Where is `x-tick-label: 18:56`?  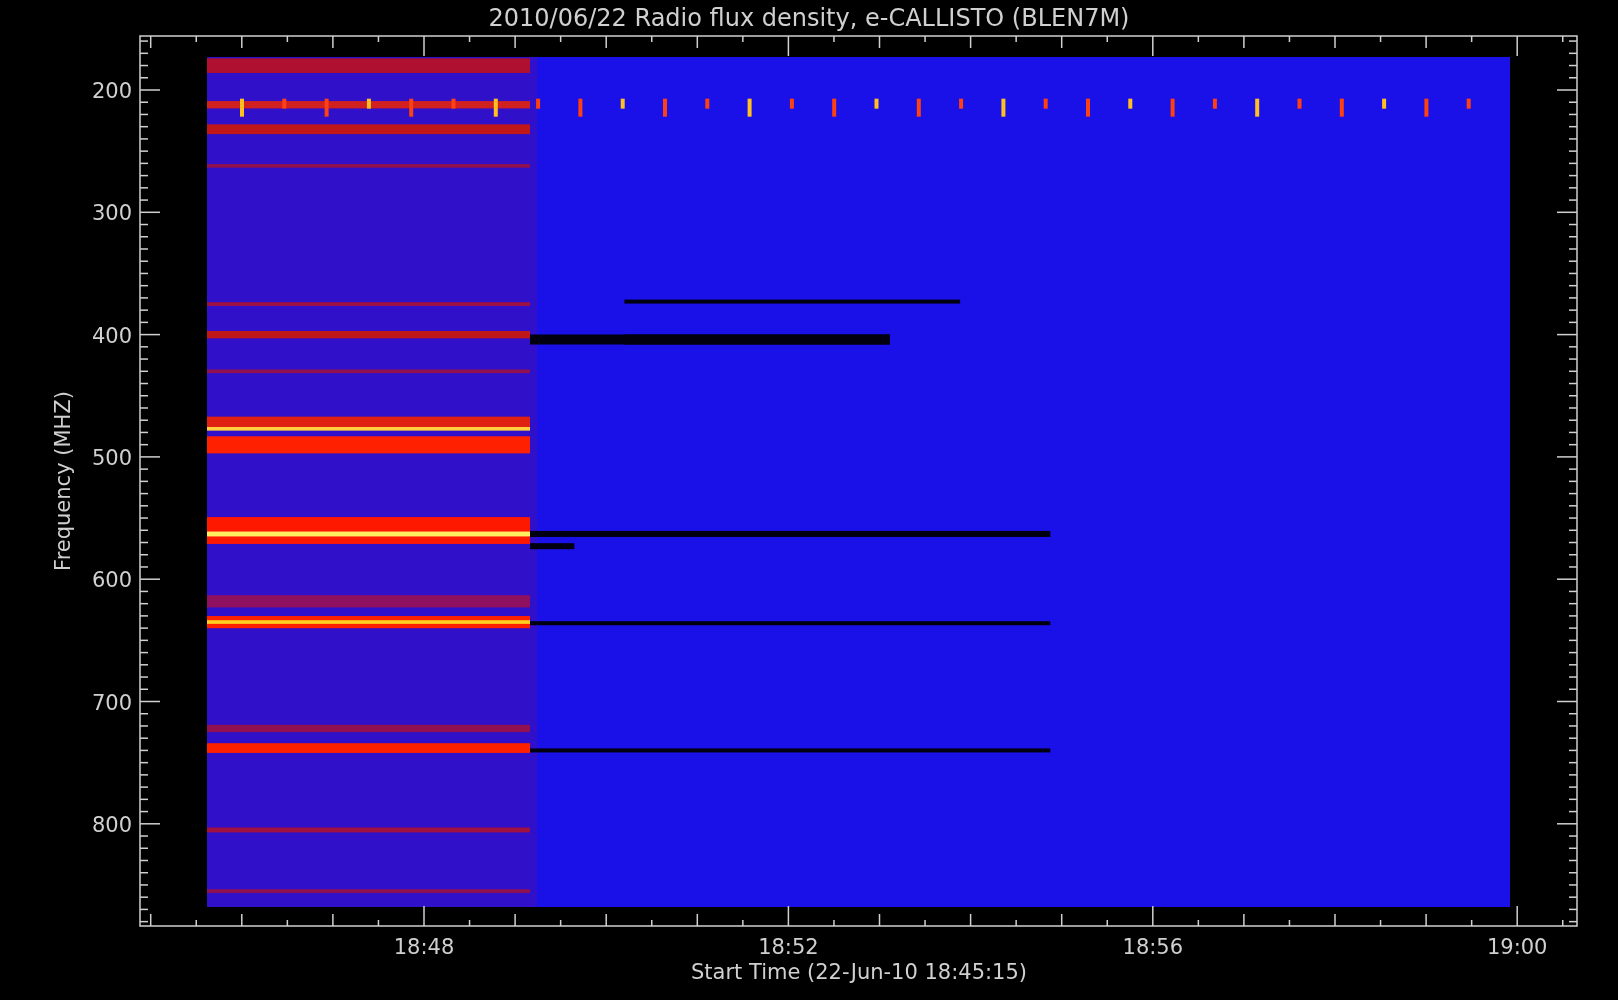 x-tick-label: 18:56 is located at coordinates (1153, 947).